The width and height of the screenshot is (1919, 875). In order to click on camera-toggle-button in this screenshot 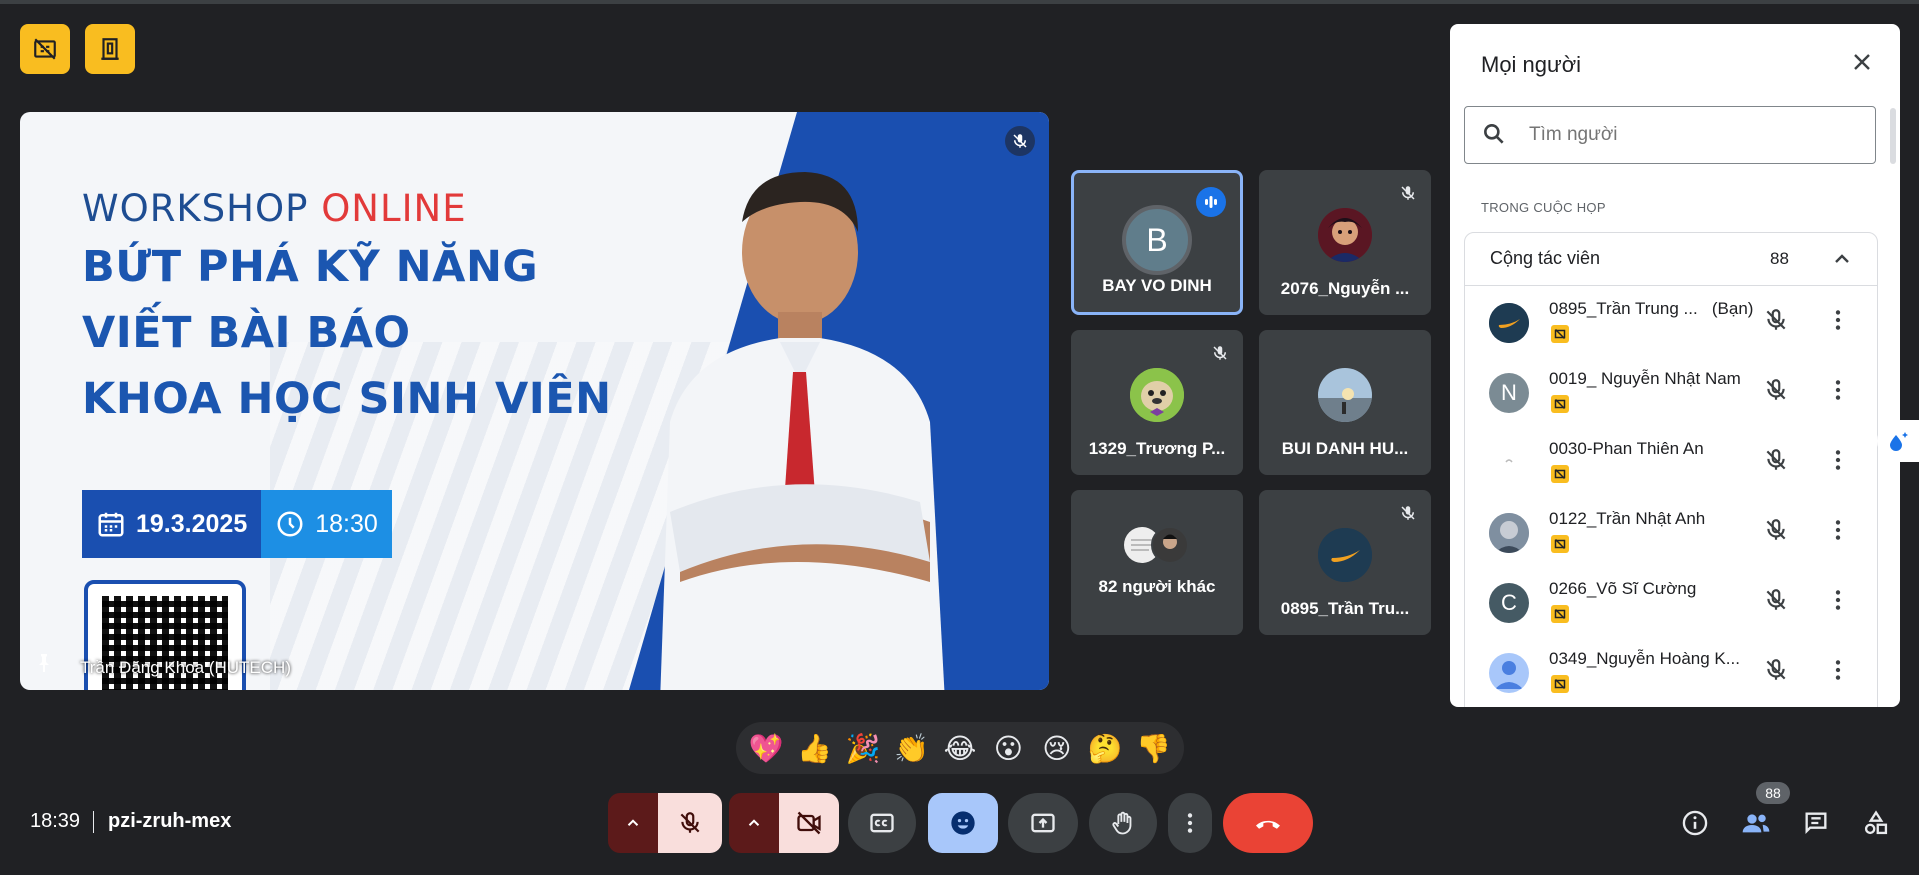, I will do `click(809, 823)`.